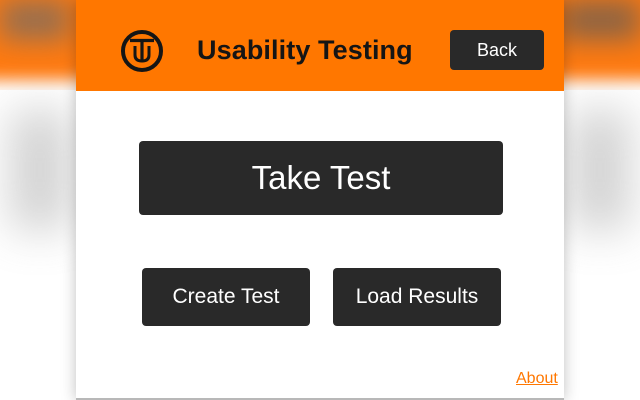 The image size is (640, 400). I want to click on create-test-button: Create Test, so click(226, 297).